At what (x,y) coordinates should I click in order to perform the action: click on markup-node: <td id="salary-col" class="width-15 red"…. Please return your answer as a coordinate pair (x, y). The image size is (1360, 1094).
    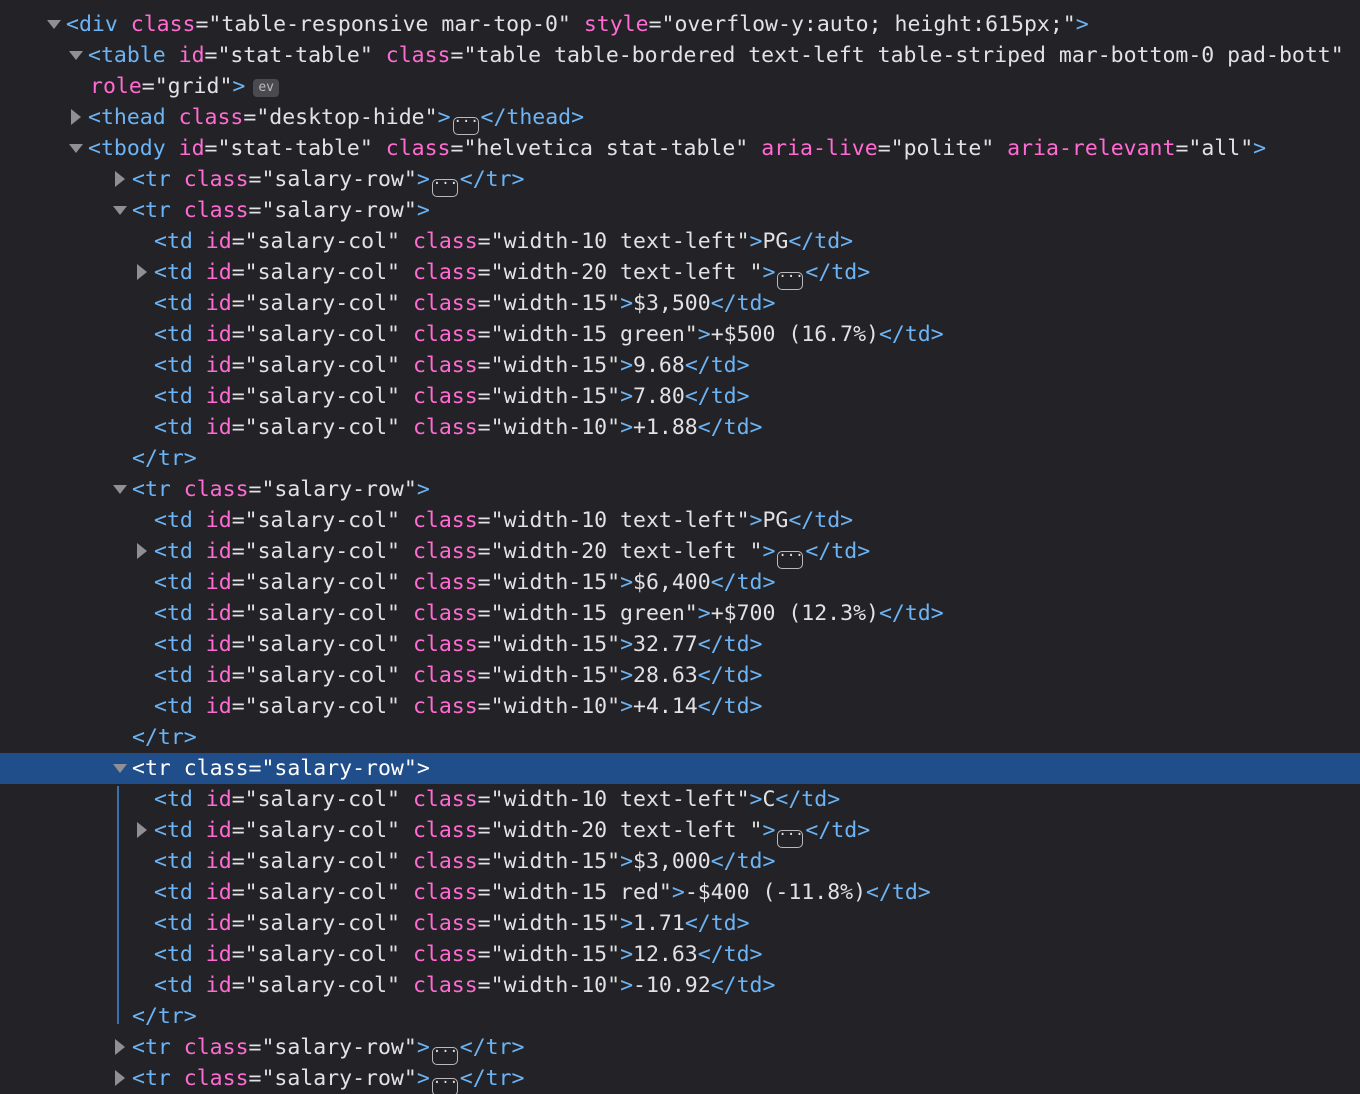
    Looking at the image, I should click on (680, 892).